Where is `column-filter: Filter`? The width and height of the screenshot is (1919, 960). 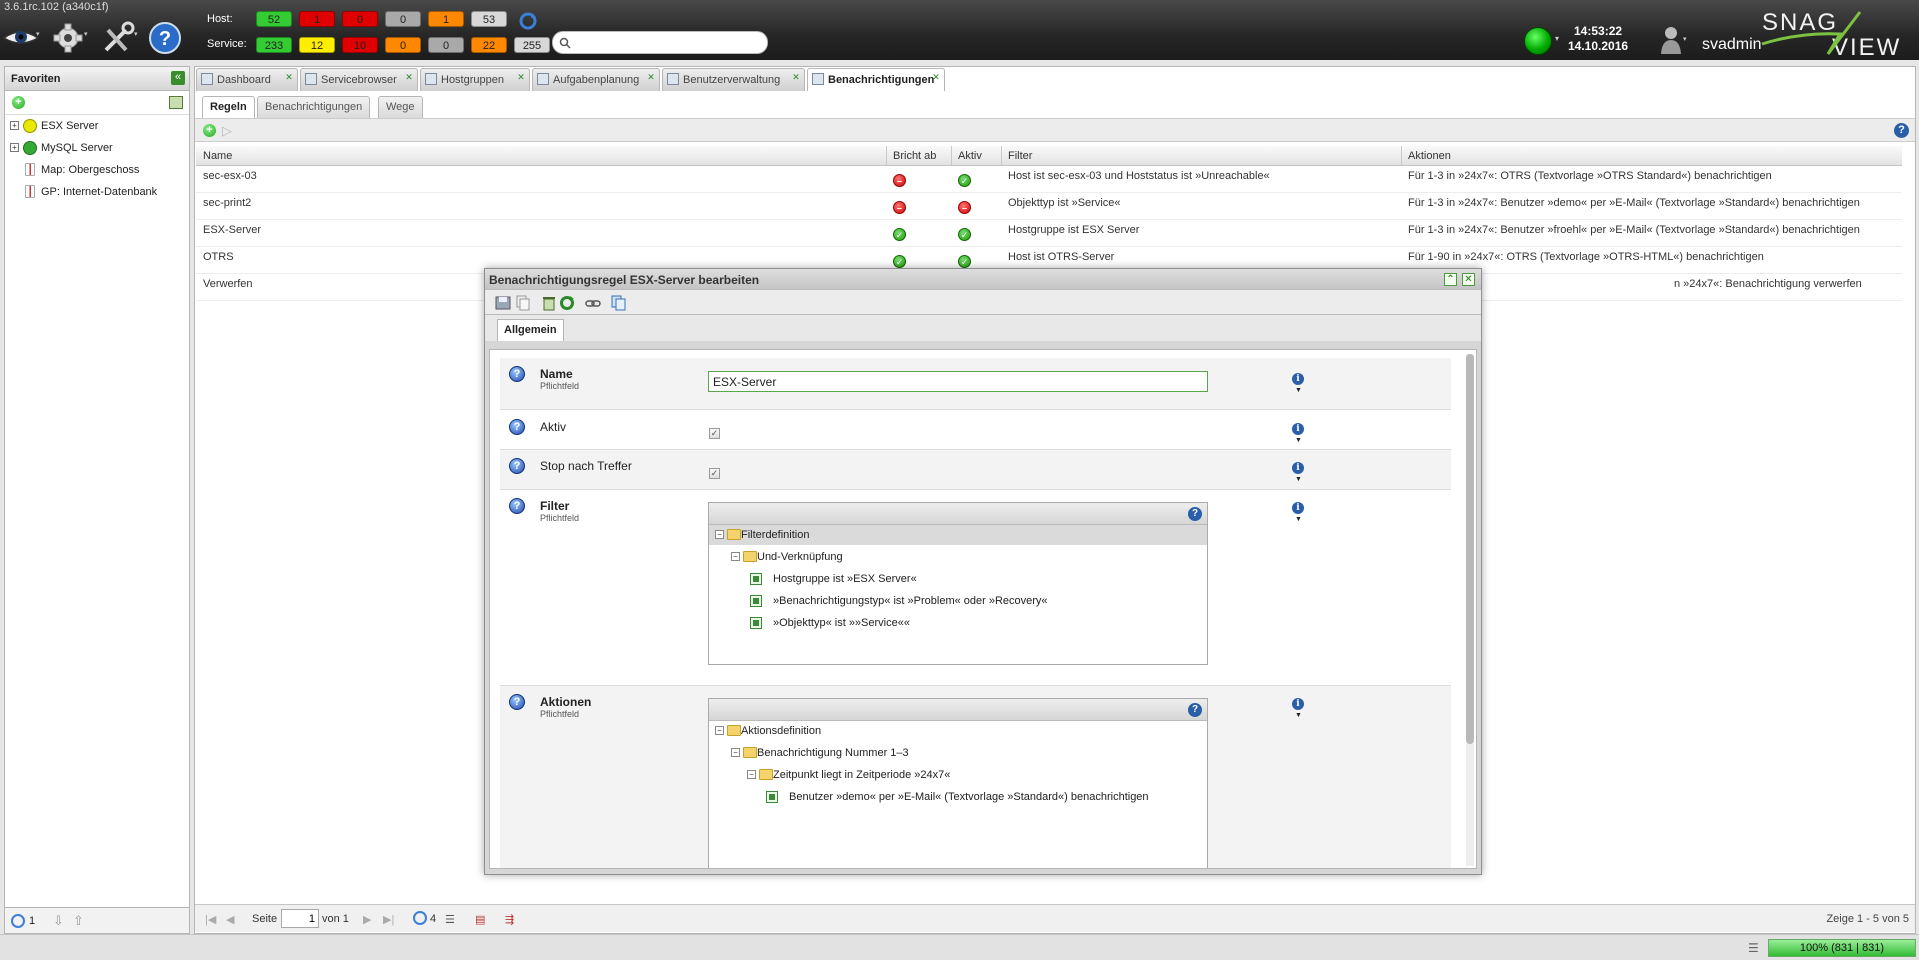
column-filter: Filter is located at coordinates (1020, 156).